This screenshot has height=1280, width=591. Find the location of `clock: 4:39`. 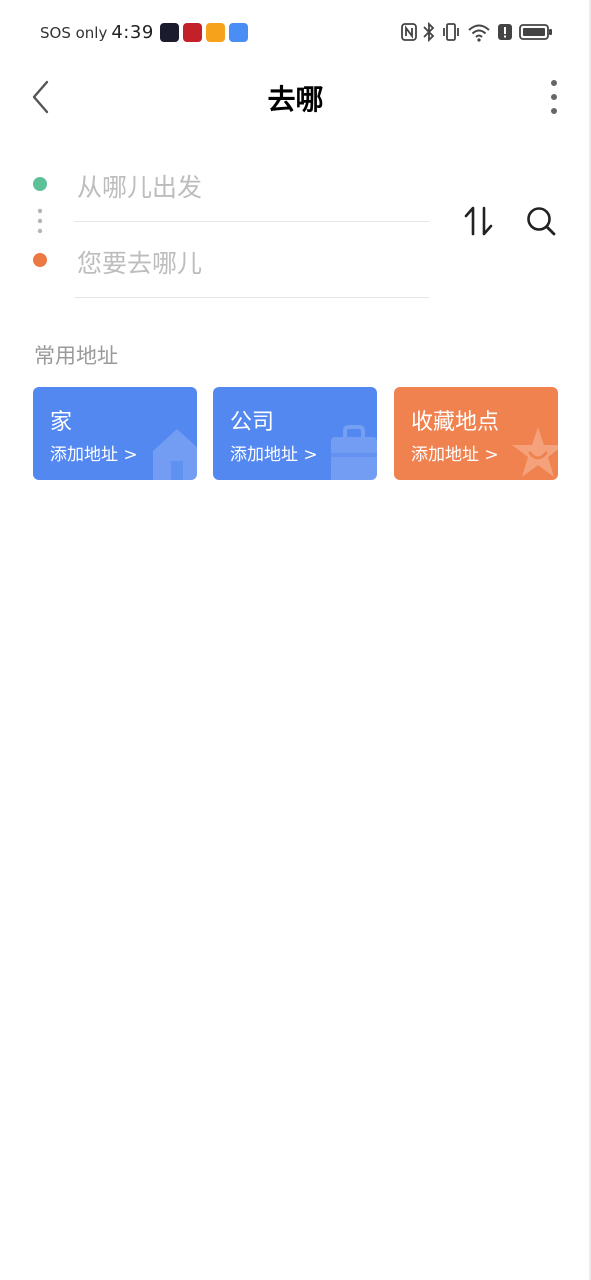

clock: 4:39 is located at coordinates (132, 32).